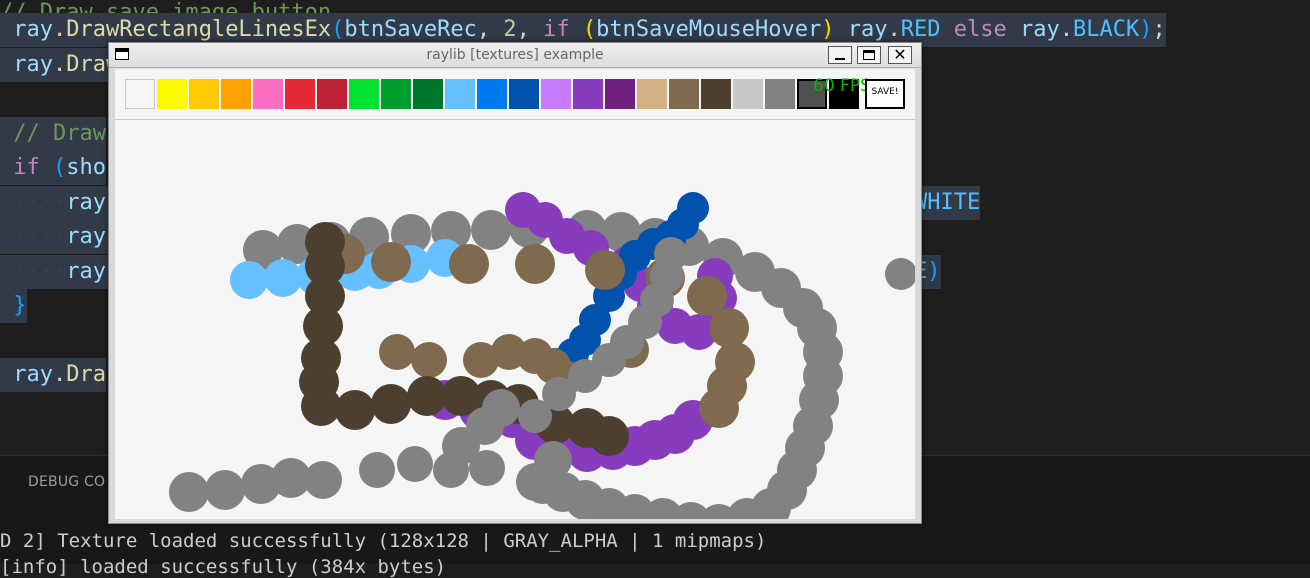  What do you see at coordinates (53, 134) in the screenshot?
I see `code-line: // Draw` at bounding box center [53, 134].